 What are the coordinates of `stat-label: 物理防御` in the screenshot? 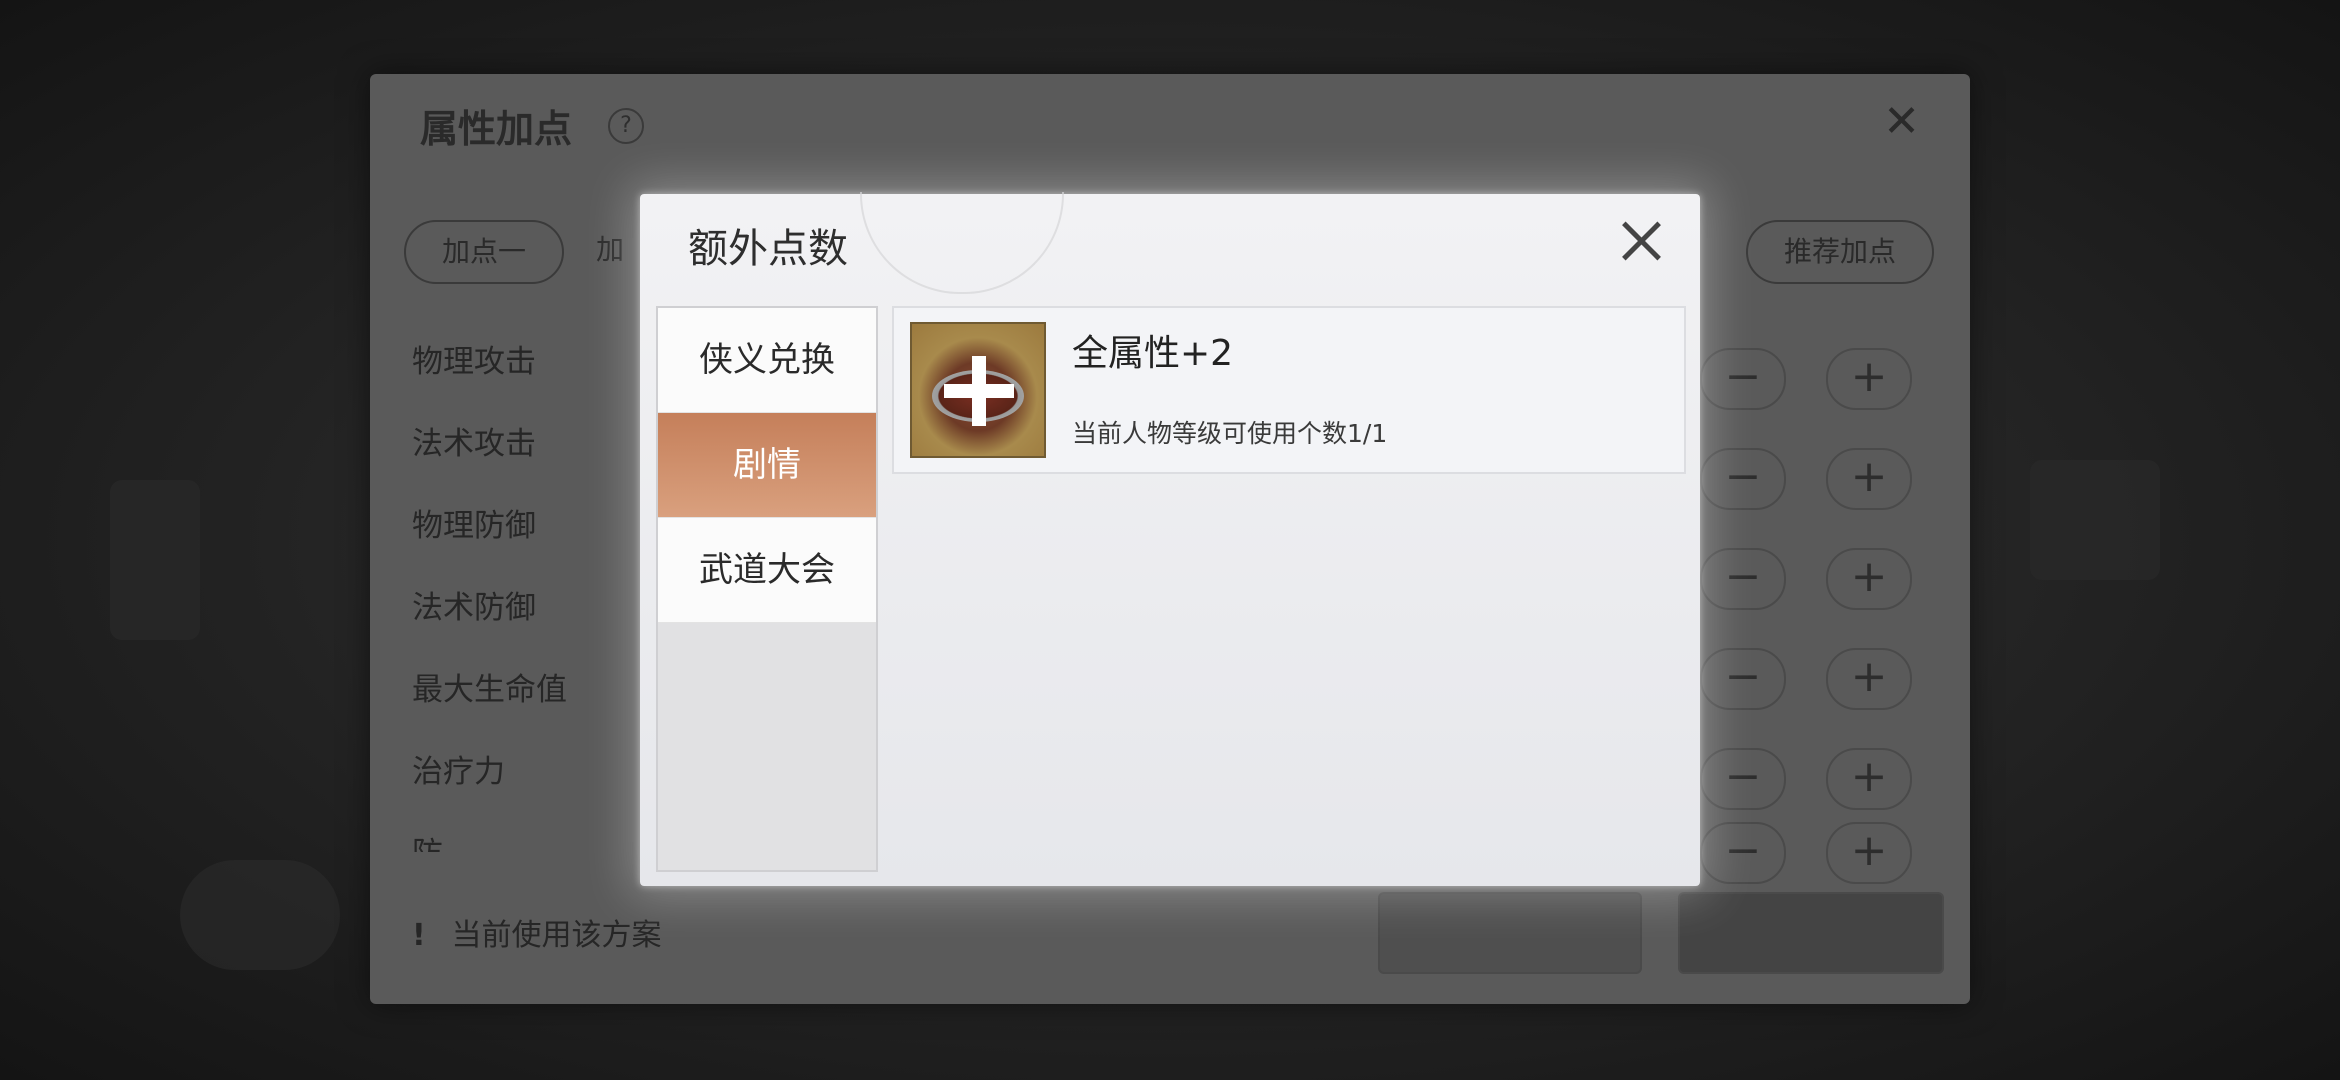 It's located at (474, 526).